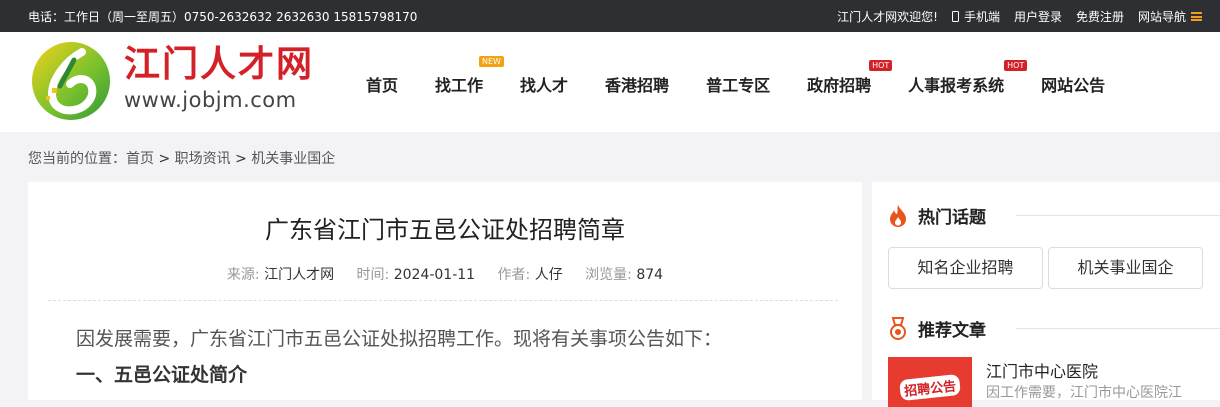 Image resolution: width=1220 pixels, height=407 pixels. I want to click on logo-text: 江门人才网 www.jobjm.com, so click(219, 78).